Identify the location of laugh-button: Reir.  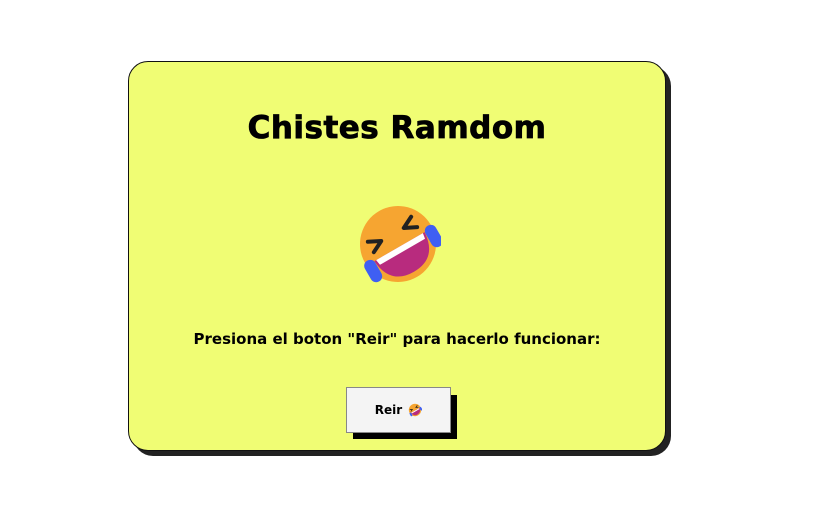
(398, 410).